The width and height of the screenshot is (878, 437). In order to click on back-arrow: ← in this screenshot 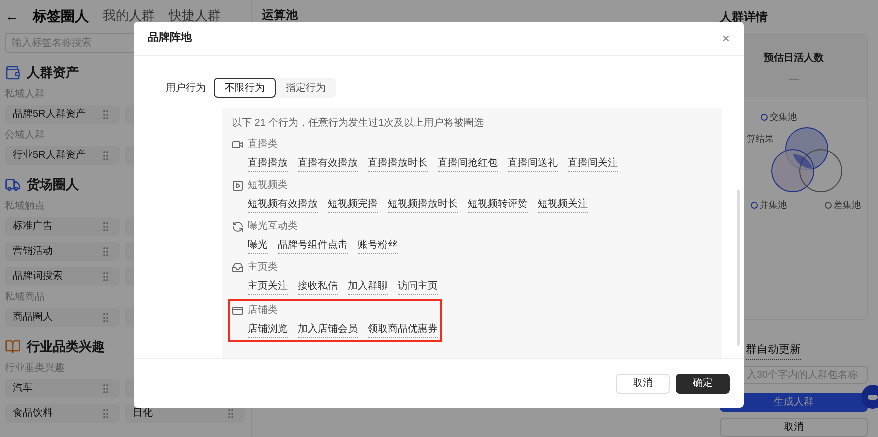, I will do `click(12, 16)`.